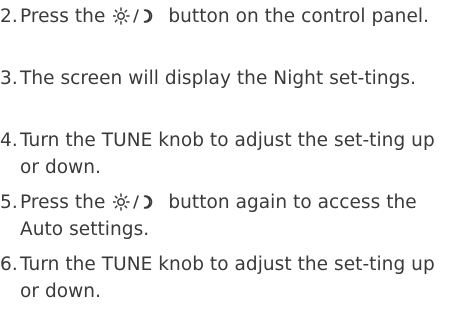 The height and width of the screenshot is (330, 459). Describe the element at coordinates (9, 264) in the screenshot. I see `step-number: 6.` at that location.